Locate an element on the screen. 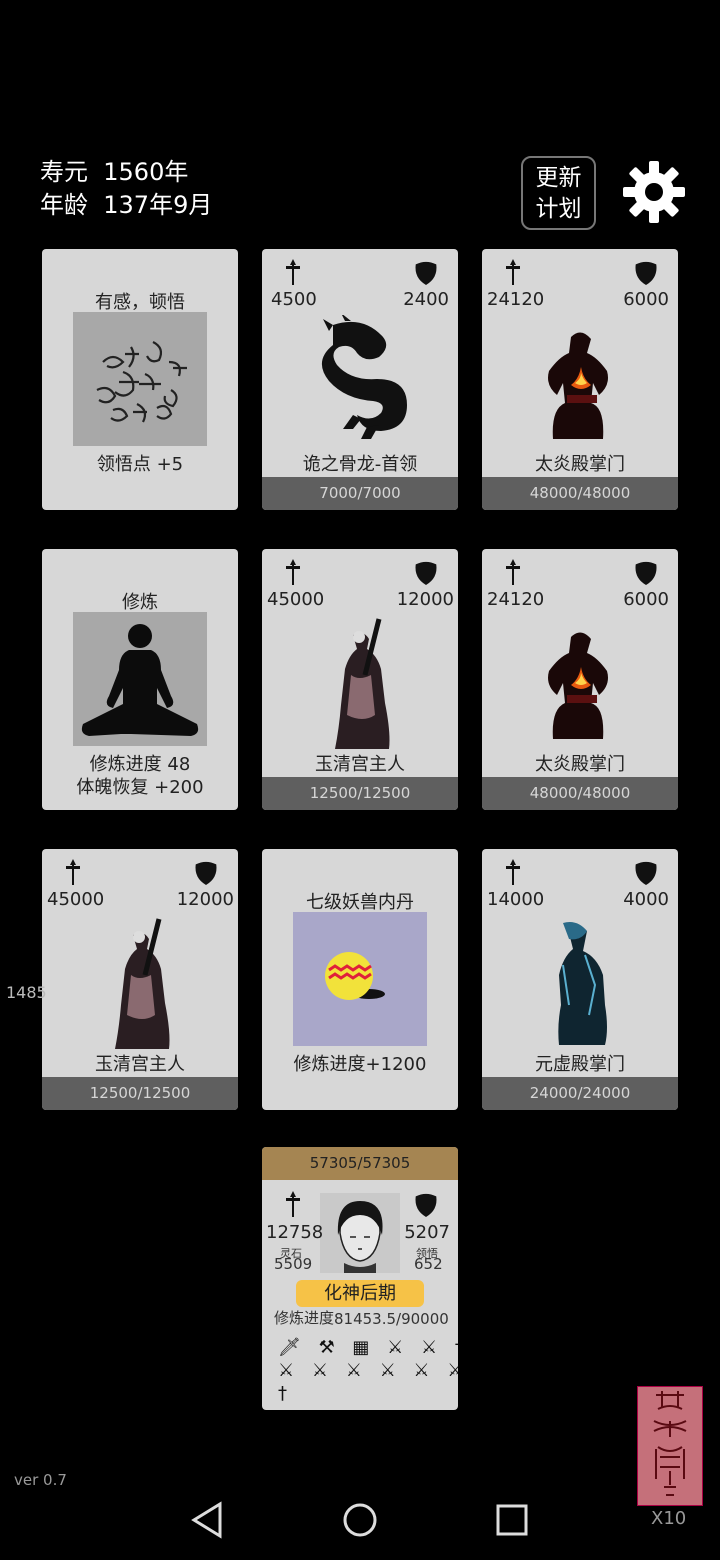  age-line: 年龄 137年9月 is located at coordinates (126, 205).